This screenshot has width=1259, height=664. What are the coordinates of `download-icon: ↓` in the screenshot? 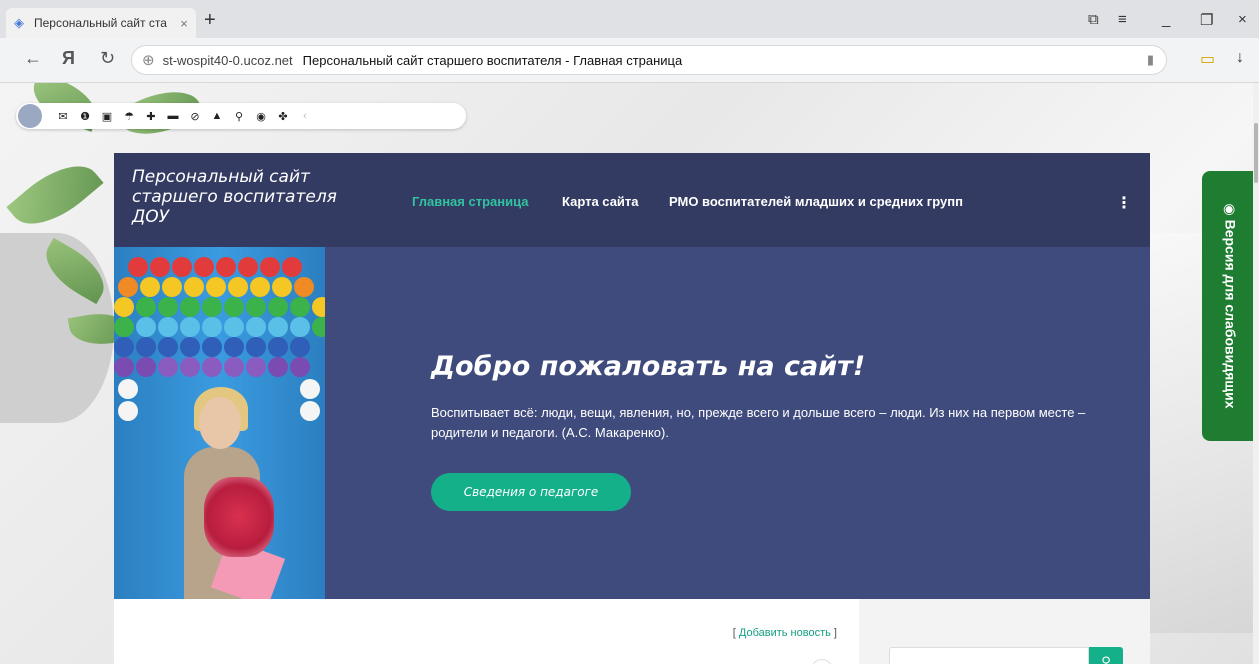 It's located at (1240, 58).